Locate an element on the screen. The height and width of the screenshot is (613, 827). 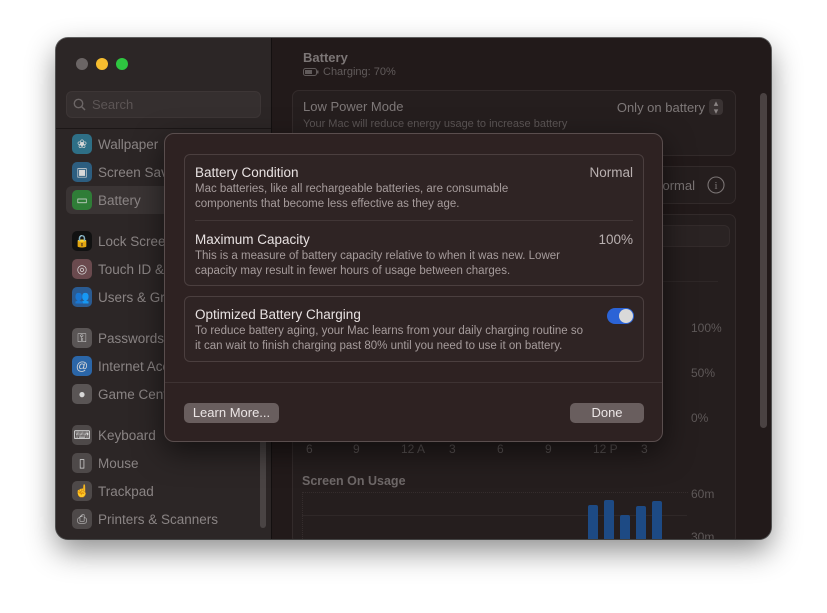
chevron-up-down-icon: ▴ ▾ is located at coordinates (716, 107).